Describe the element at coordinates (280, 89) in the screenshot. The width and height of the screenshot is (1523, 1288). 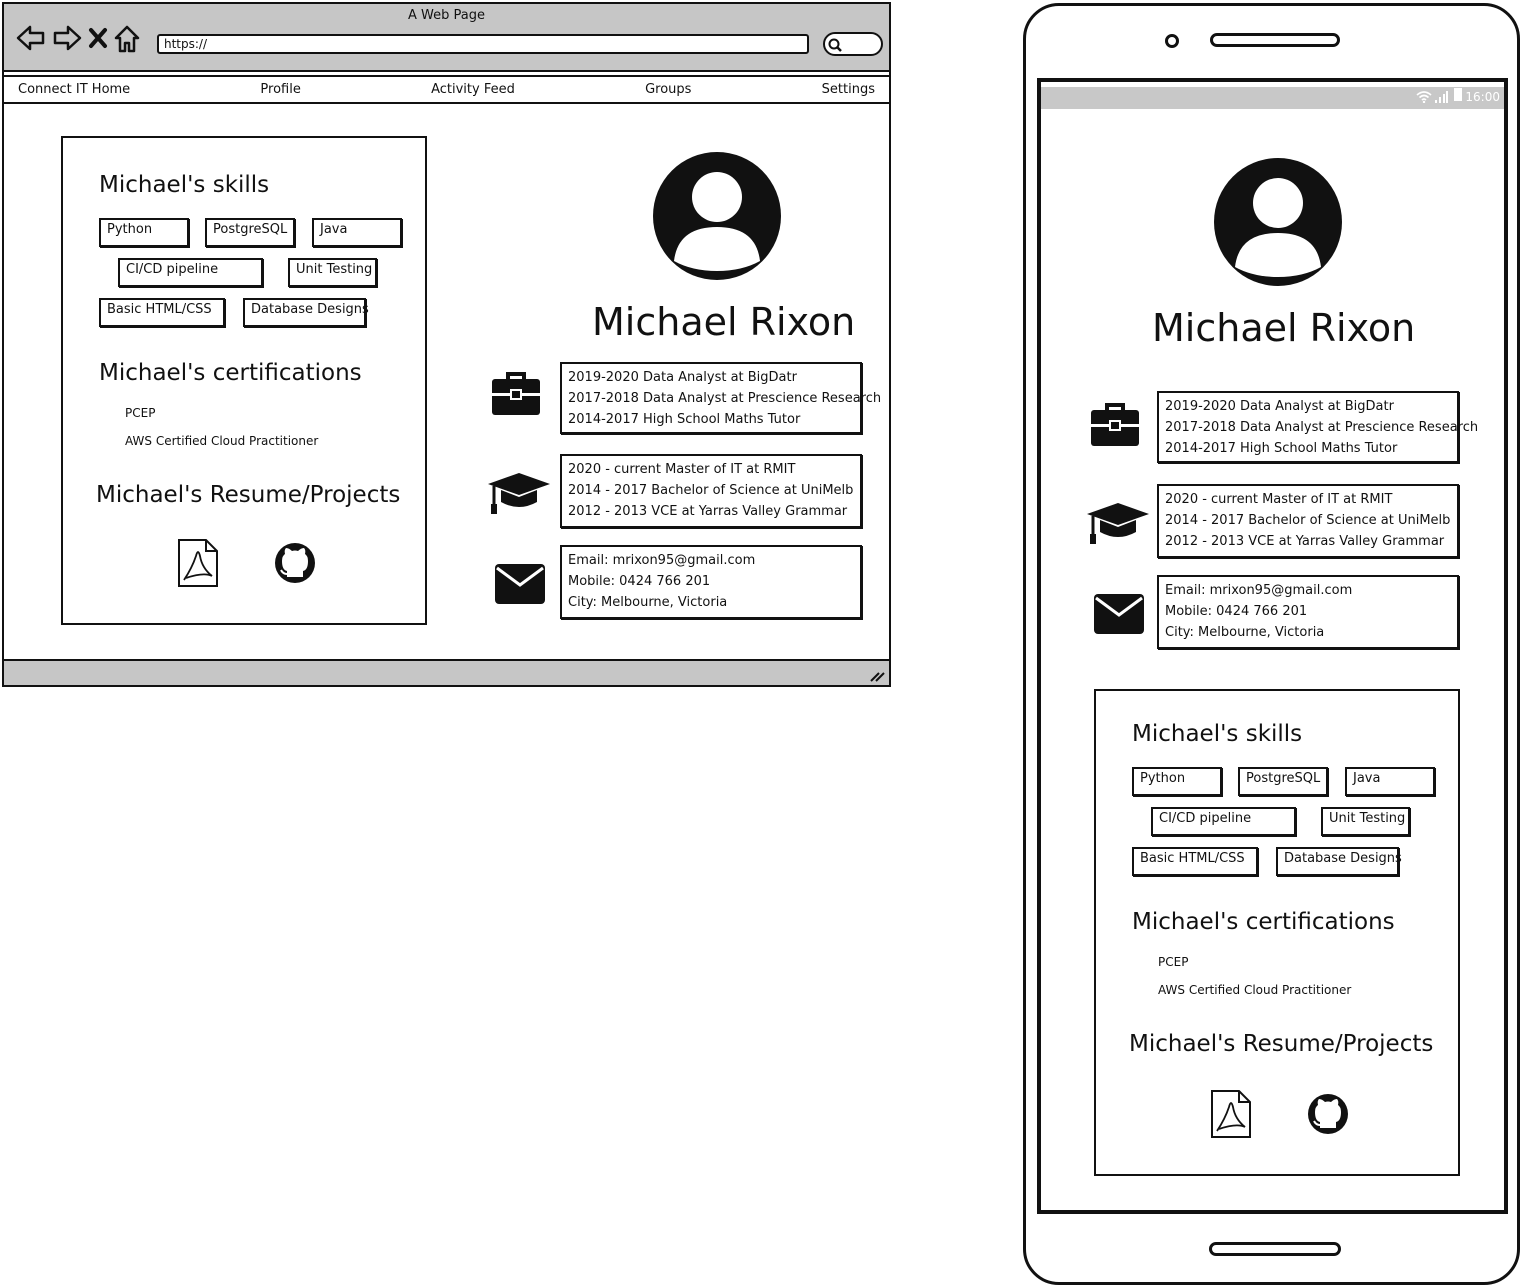
I see `nav-profile: Profile` at that location.